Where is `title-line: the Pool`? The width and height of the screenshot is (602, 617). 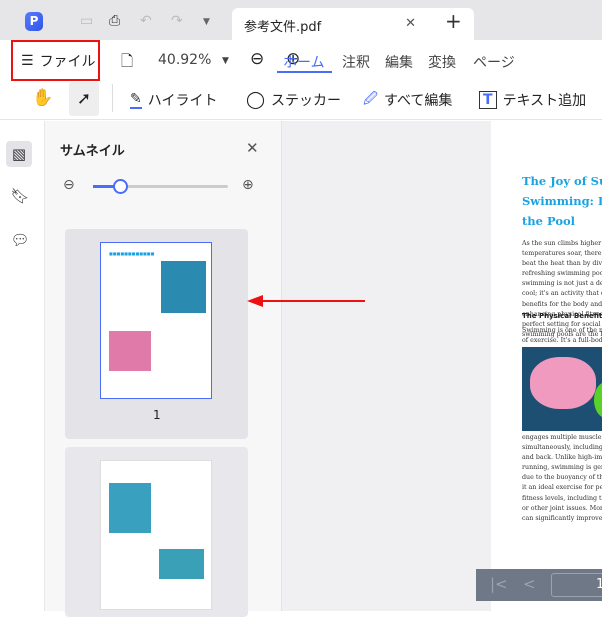
title-line: the Pool is located at coordinates (549, 221).